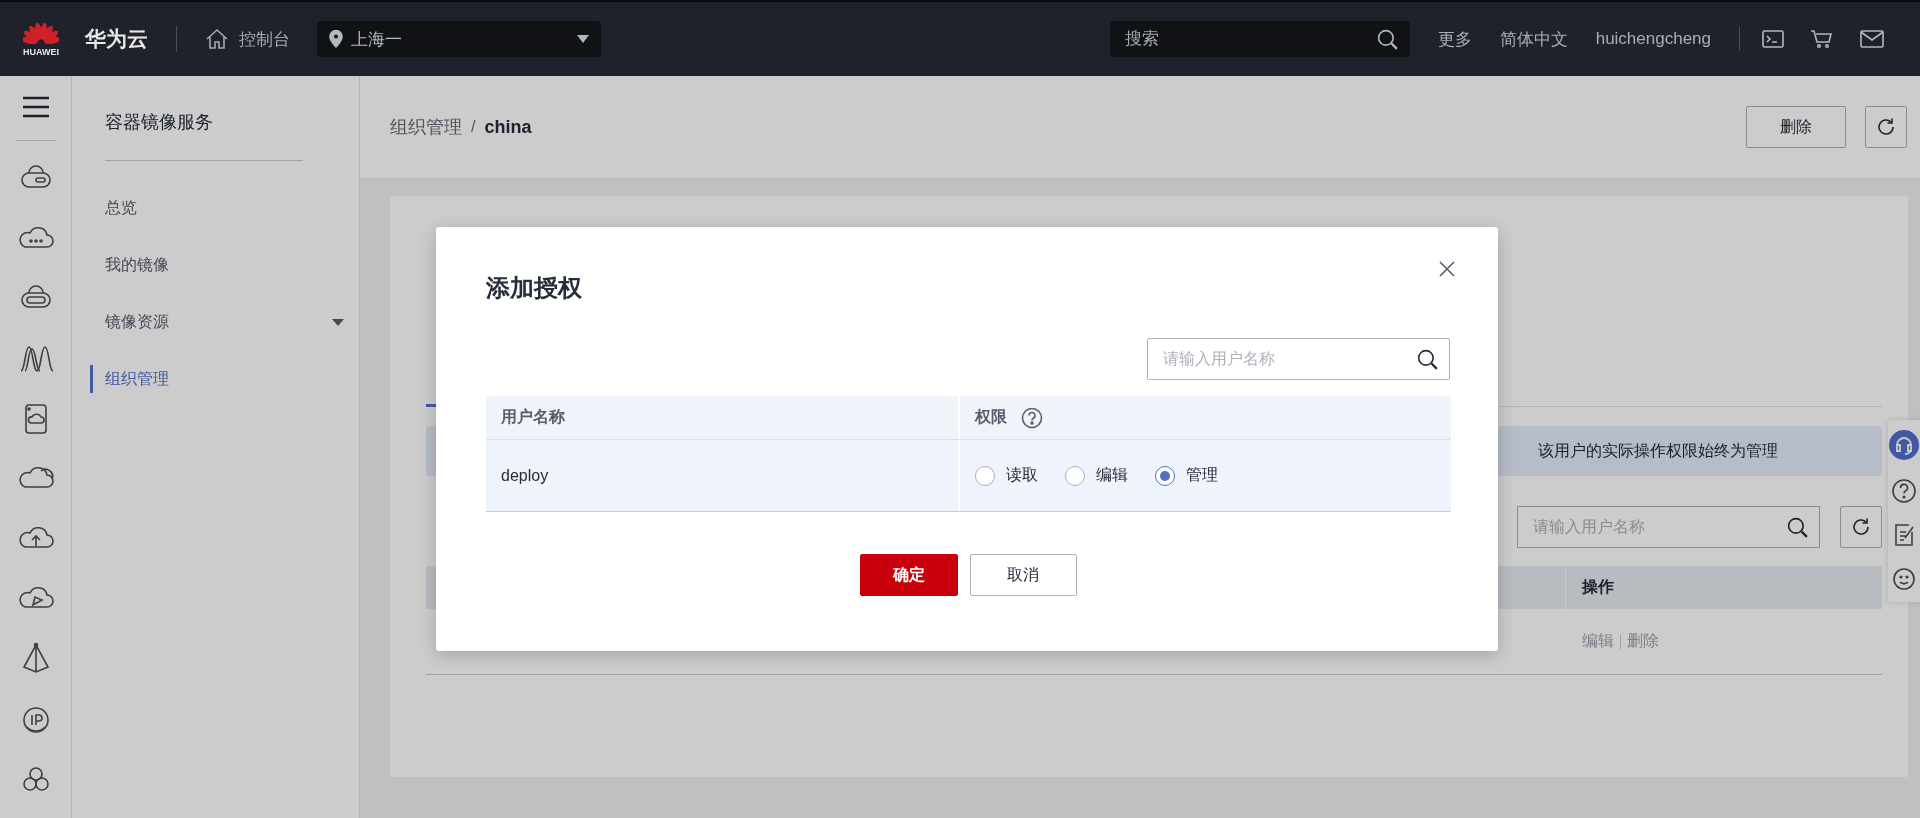 This screenshot has height=818, width=1920. I want to click on breadcrumb-current: china, so click(508, 127).